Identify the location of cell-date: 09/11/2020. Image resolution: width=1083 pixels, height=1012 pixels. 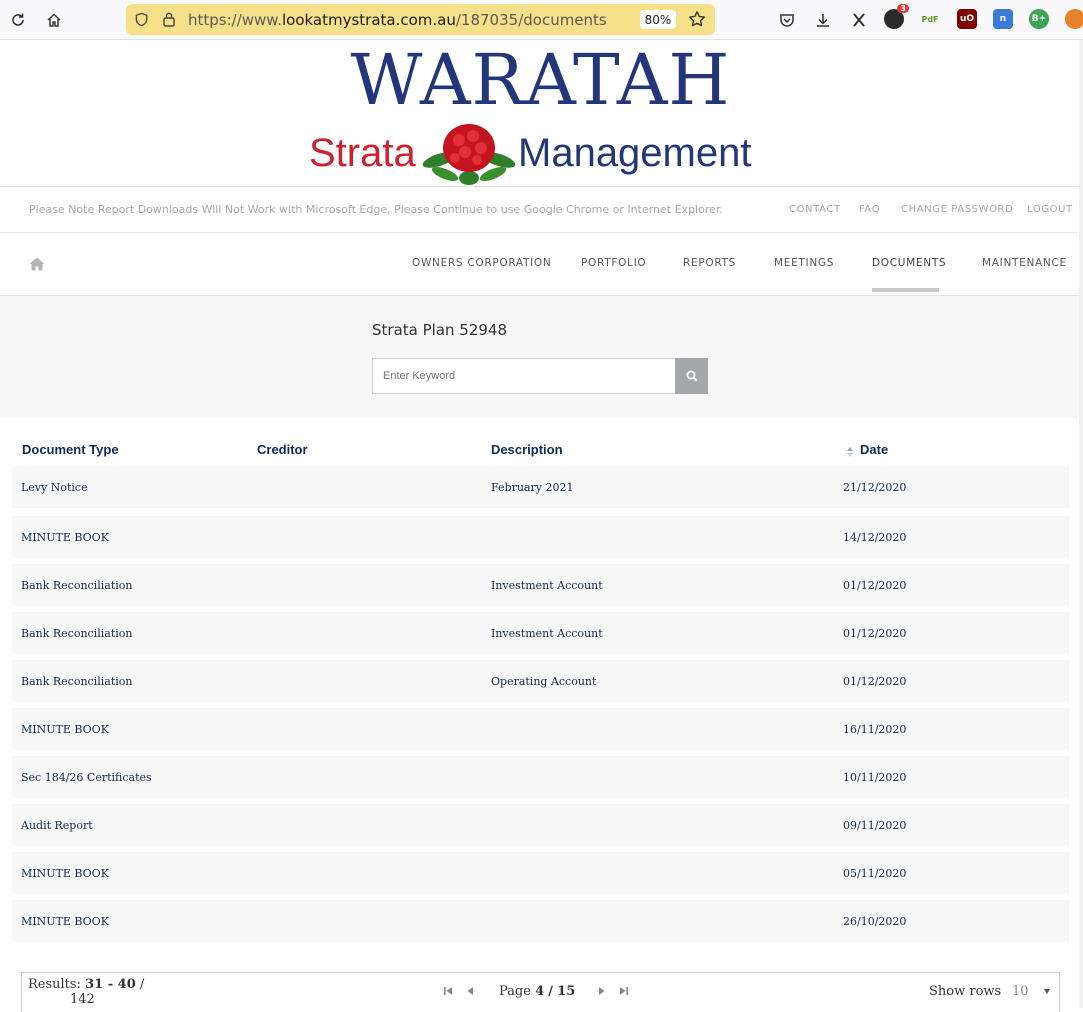
(875, 825).